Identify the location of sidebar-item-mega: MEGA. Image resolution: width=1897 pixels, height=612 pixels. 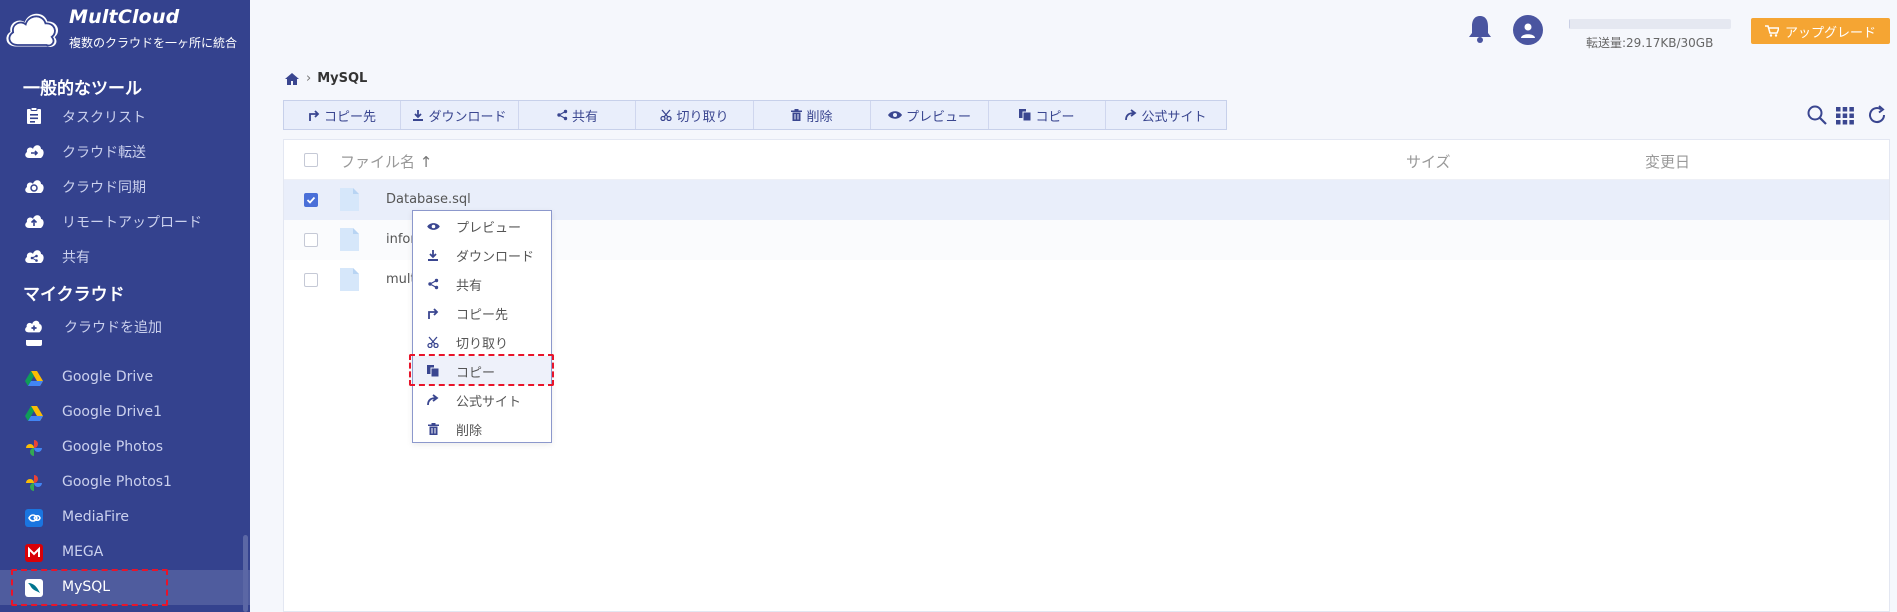
(125, 552).